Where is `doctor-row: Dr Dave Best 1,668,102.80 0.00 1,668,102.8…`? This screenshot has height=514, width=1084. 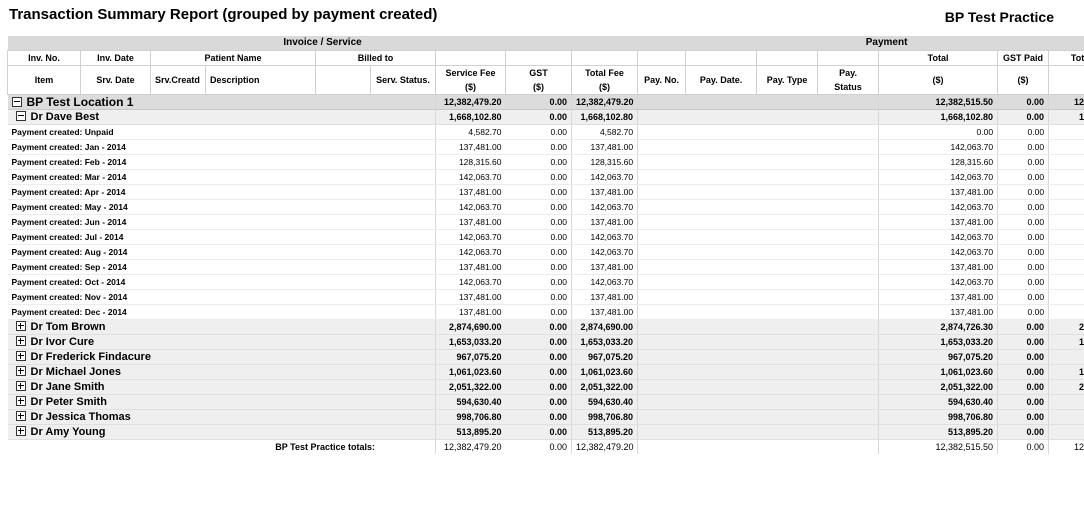 doctor-row: Dr Dave Best 1,668,102.80 0.00 1,668,102.8… is located at coordinates (545, 117).